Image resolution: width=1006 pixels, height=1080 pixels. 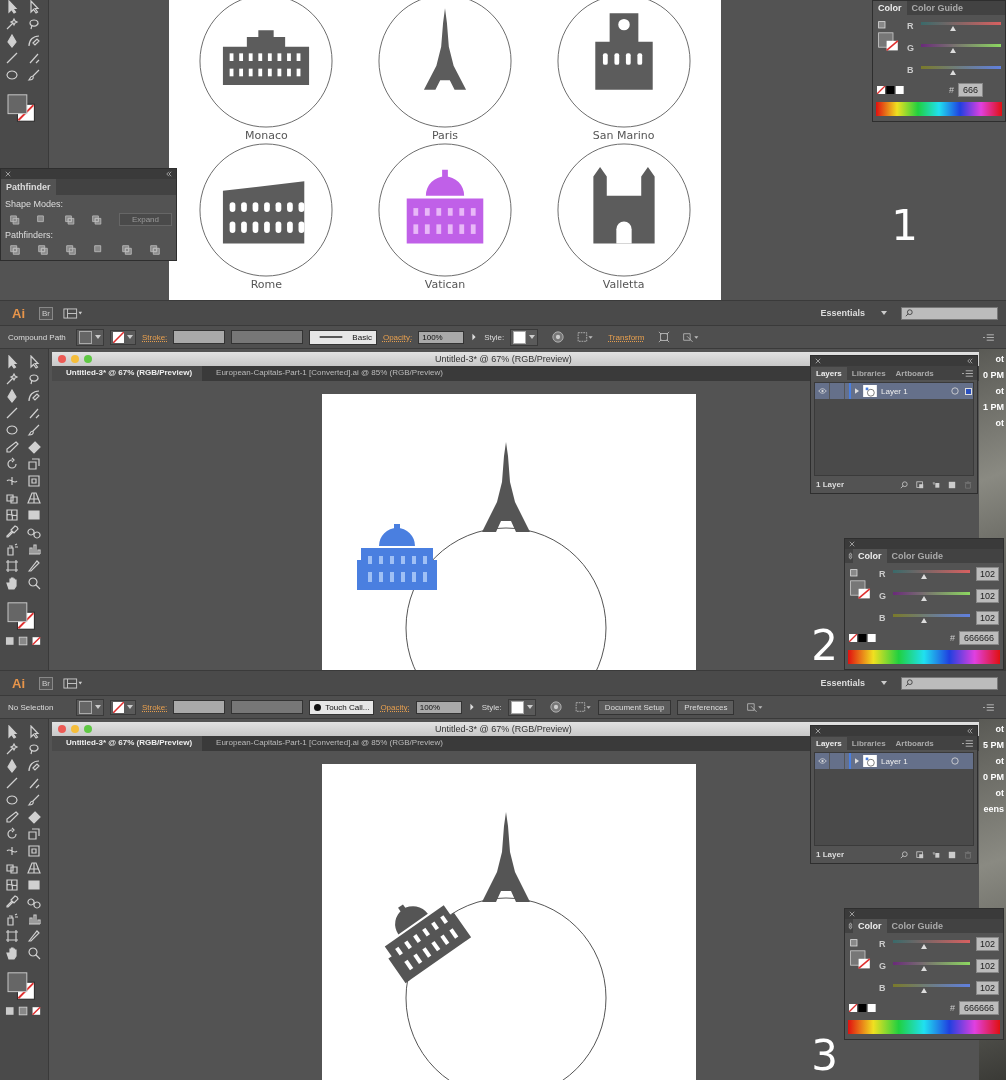 What do you see at coordinates (12, 413) in the screenshot?
I see `line-tool-icon` at bounding box center [12, 413].